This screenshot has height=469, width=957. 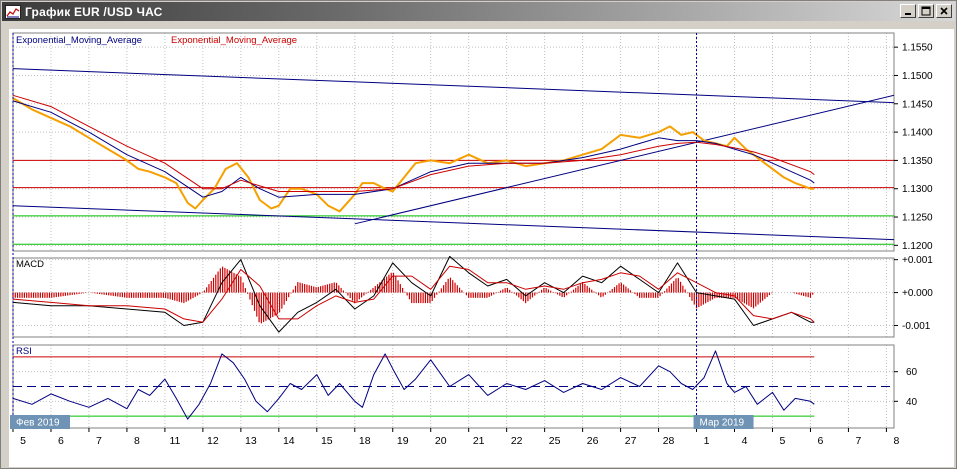 I want to click on macd-tick-label: +0.000, so click(x=917, y=293).